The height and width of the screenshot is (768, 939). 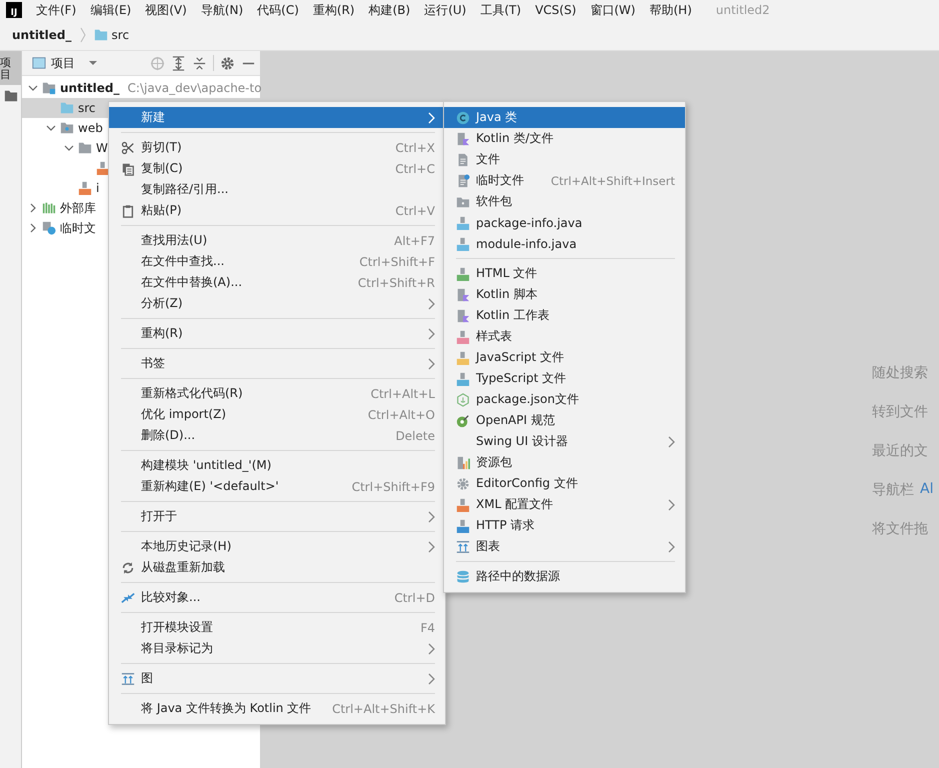 I want to click on hint-text: 将文件拖, so click(x=900, y=529).